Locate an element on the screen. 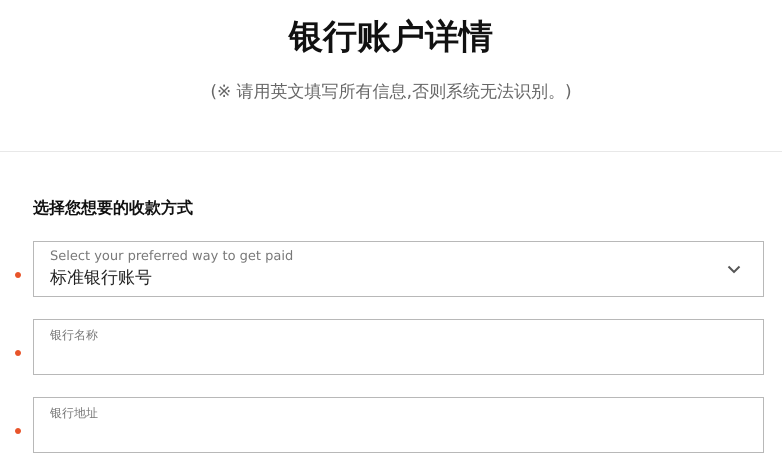 The width and height of the screenshot is (782, 469). input-field: 银行名称 is located at coordinates (398, 347).